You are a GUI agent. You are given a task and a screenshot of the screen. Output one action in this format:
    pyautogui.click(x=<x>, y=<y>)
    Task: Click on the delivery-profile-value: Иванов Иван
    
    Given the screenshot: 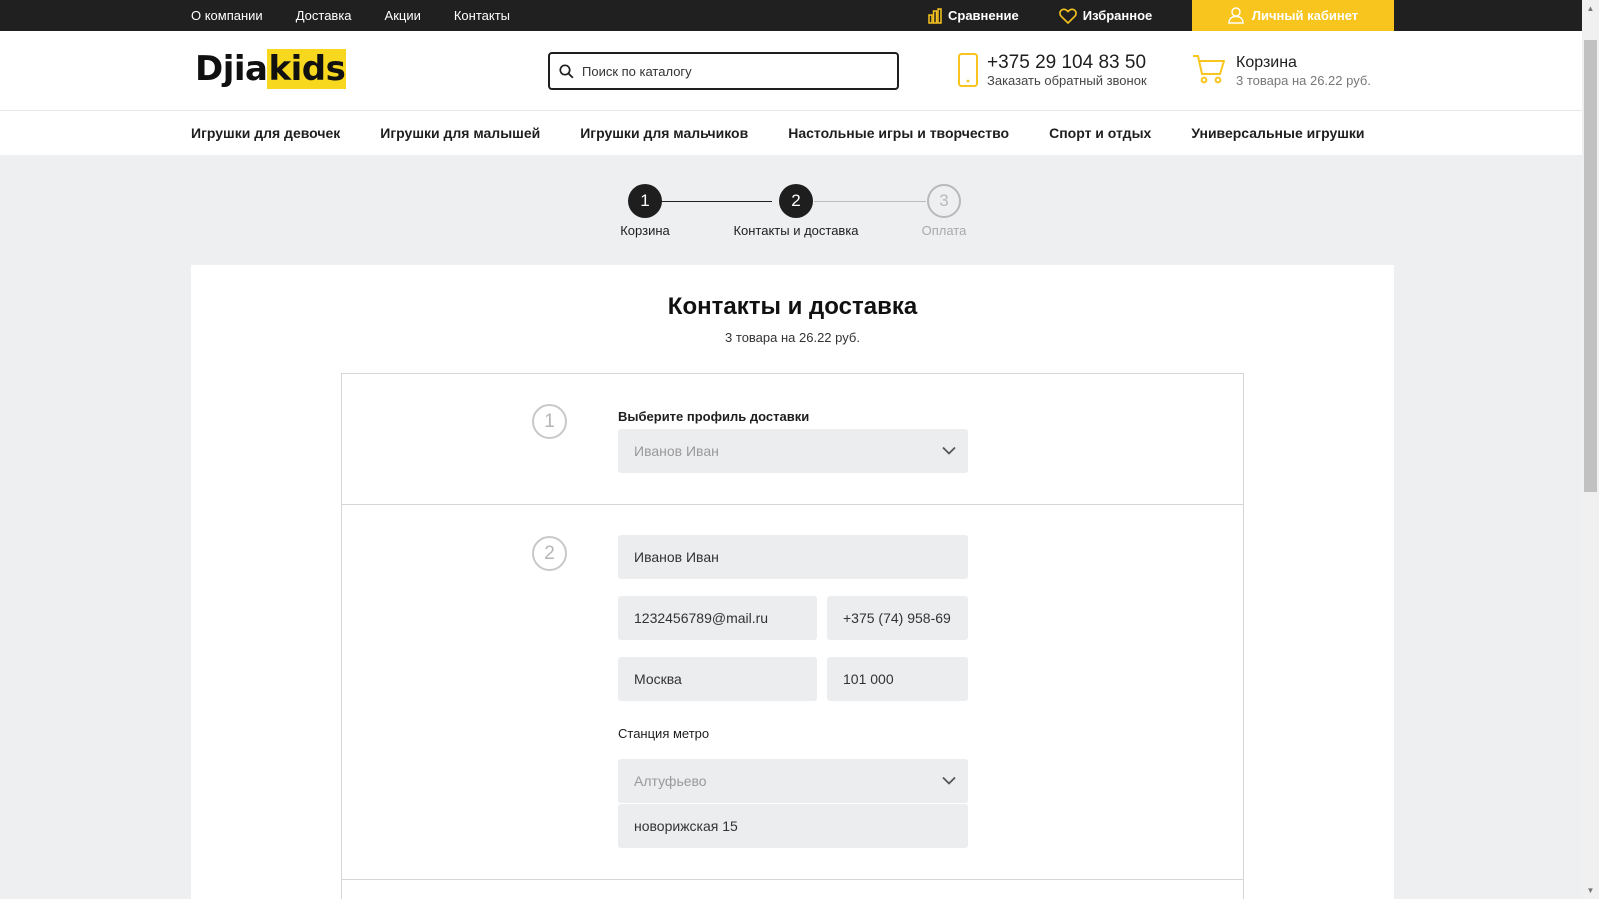 What is the action you would take?
    pyautogui.click(x=676, y=451)
    